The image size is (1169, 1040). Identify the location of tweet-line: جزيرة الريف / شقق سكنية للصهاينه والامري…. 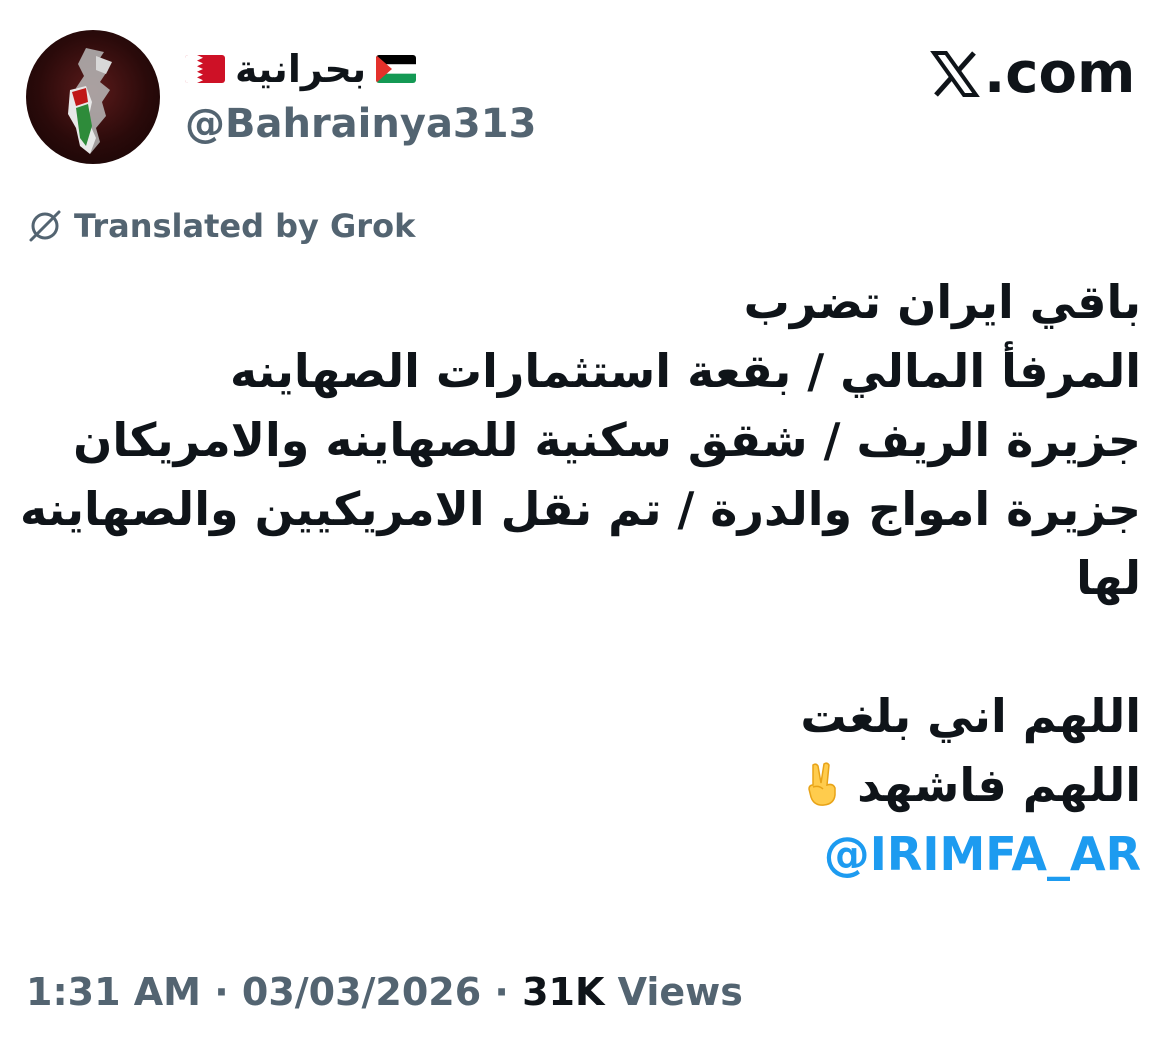
(607, 440).